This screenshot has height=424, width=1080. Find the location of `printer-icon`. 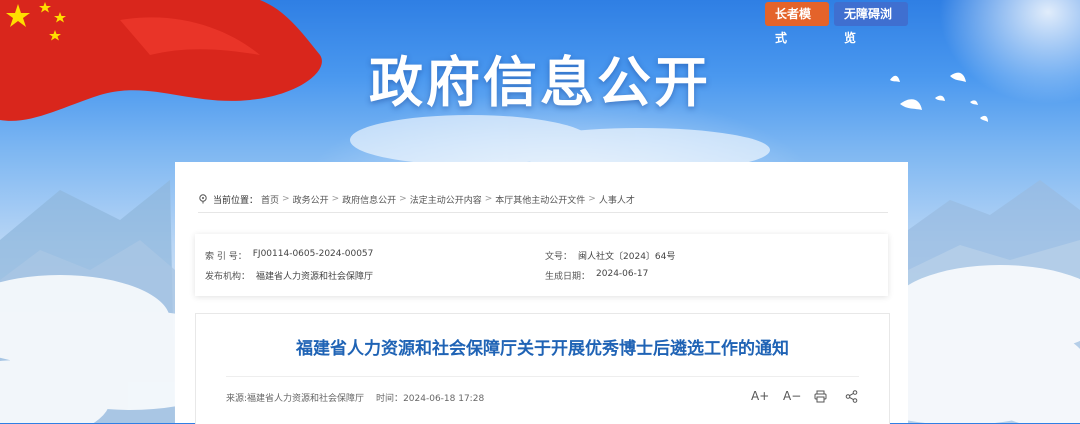

printer-icon is located at coordinates (820, 396).